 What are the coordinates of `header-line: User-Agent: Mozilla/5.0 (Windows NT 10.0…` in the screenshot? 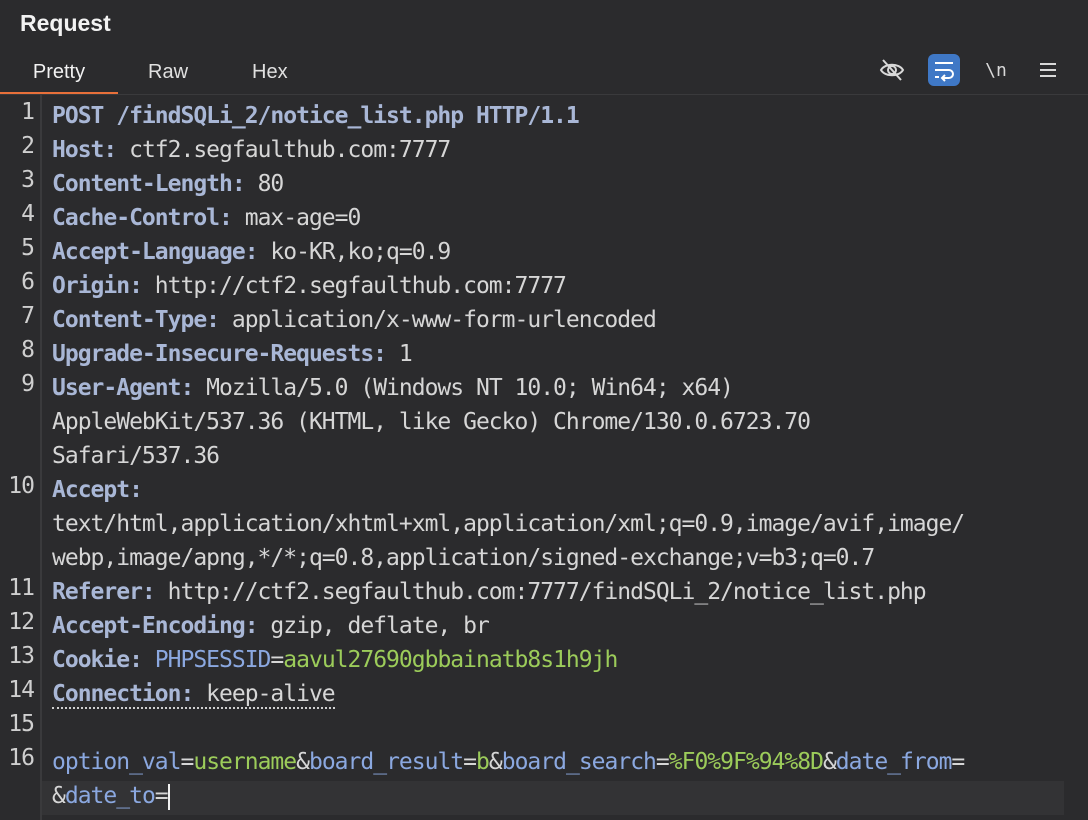 It's located at (393, 388).